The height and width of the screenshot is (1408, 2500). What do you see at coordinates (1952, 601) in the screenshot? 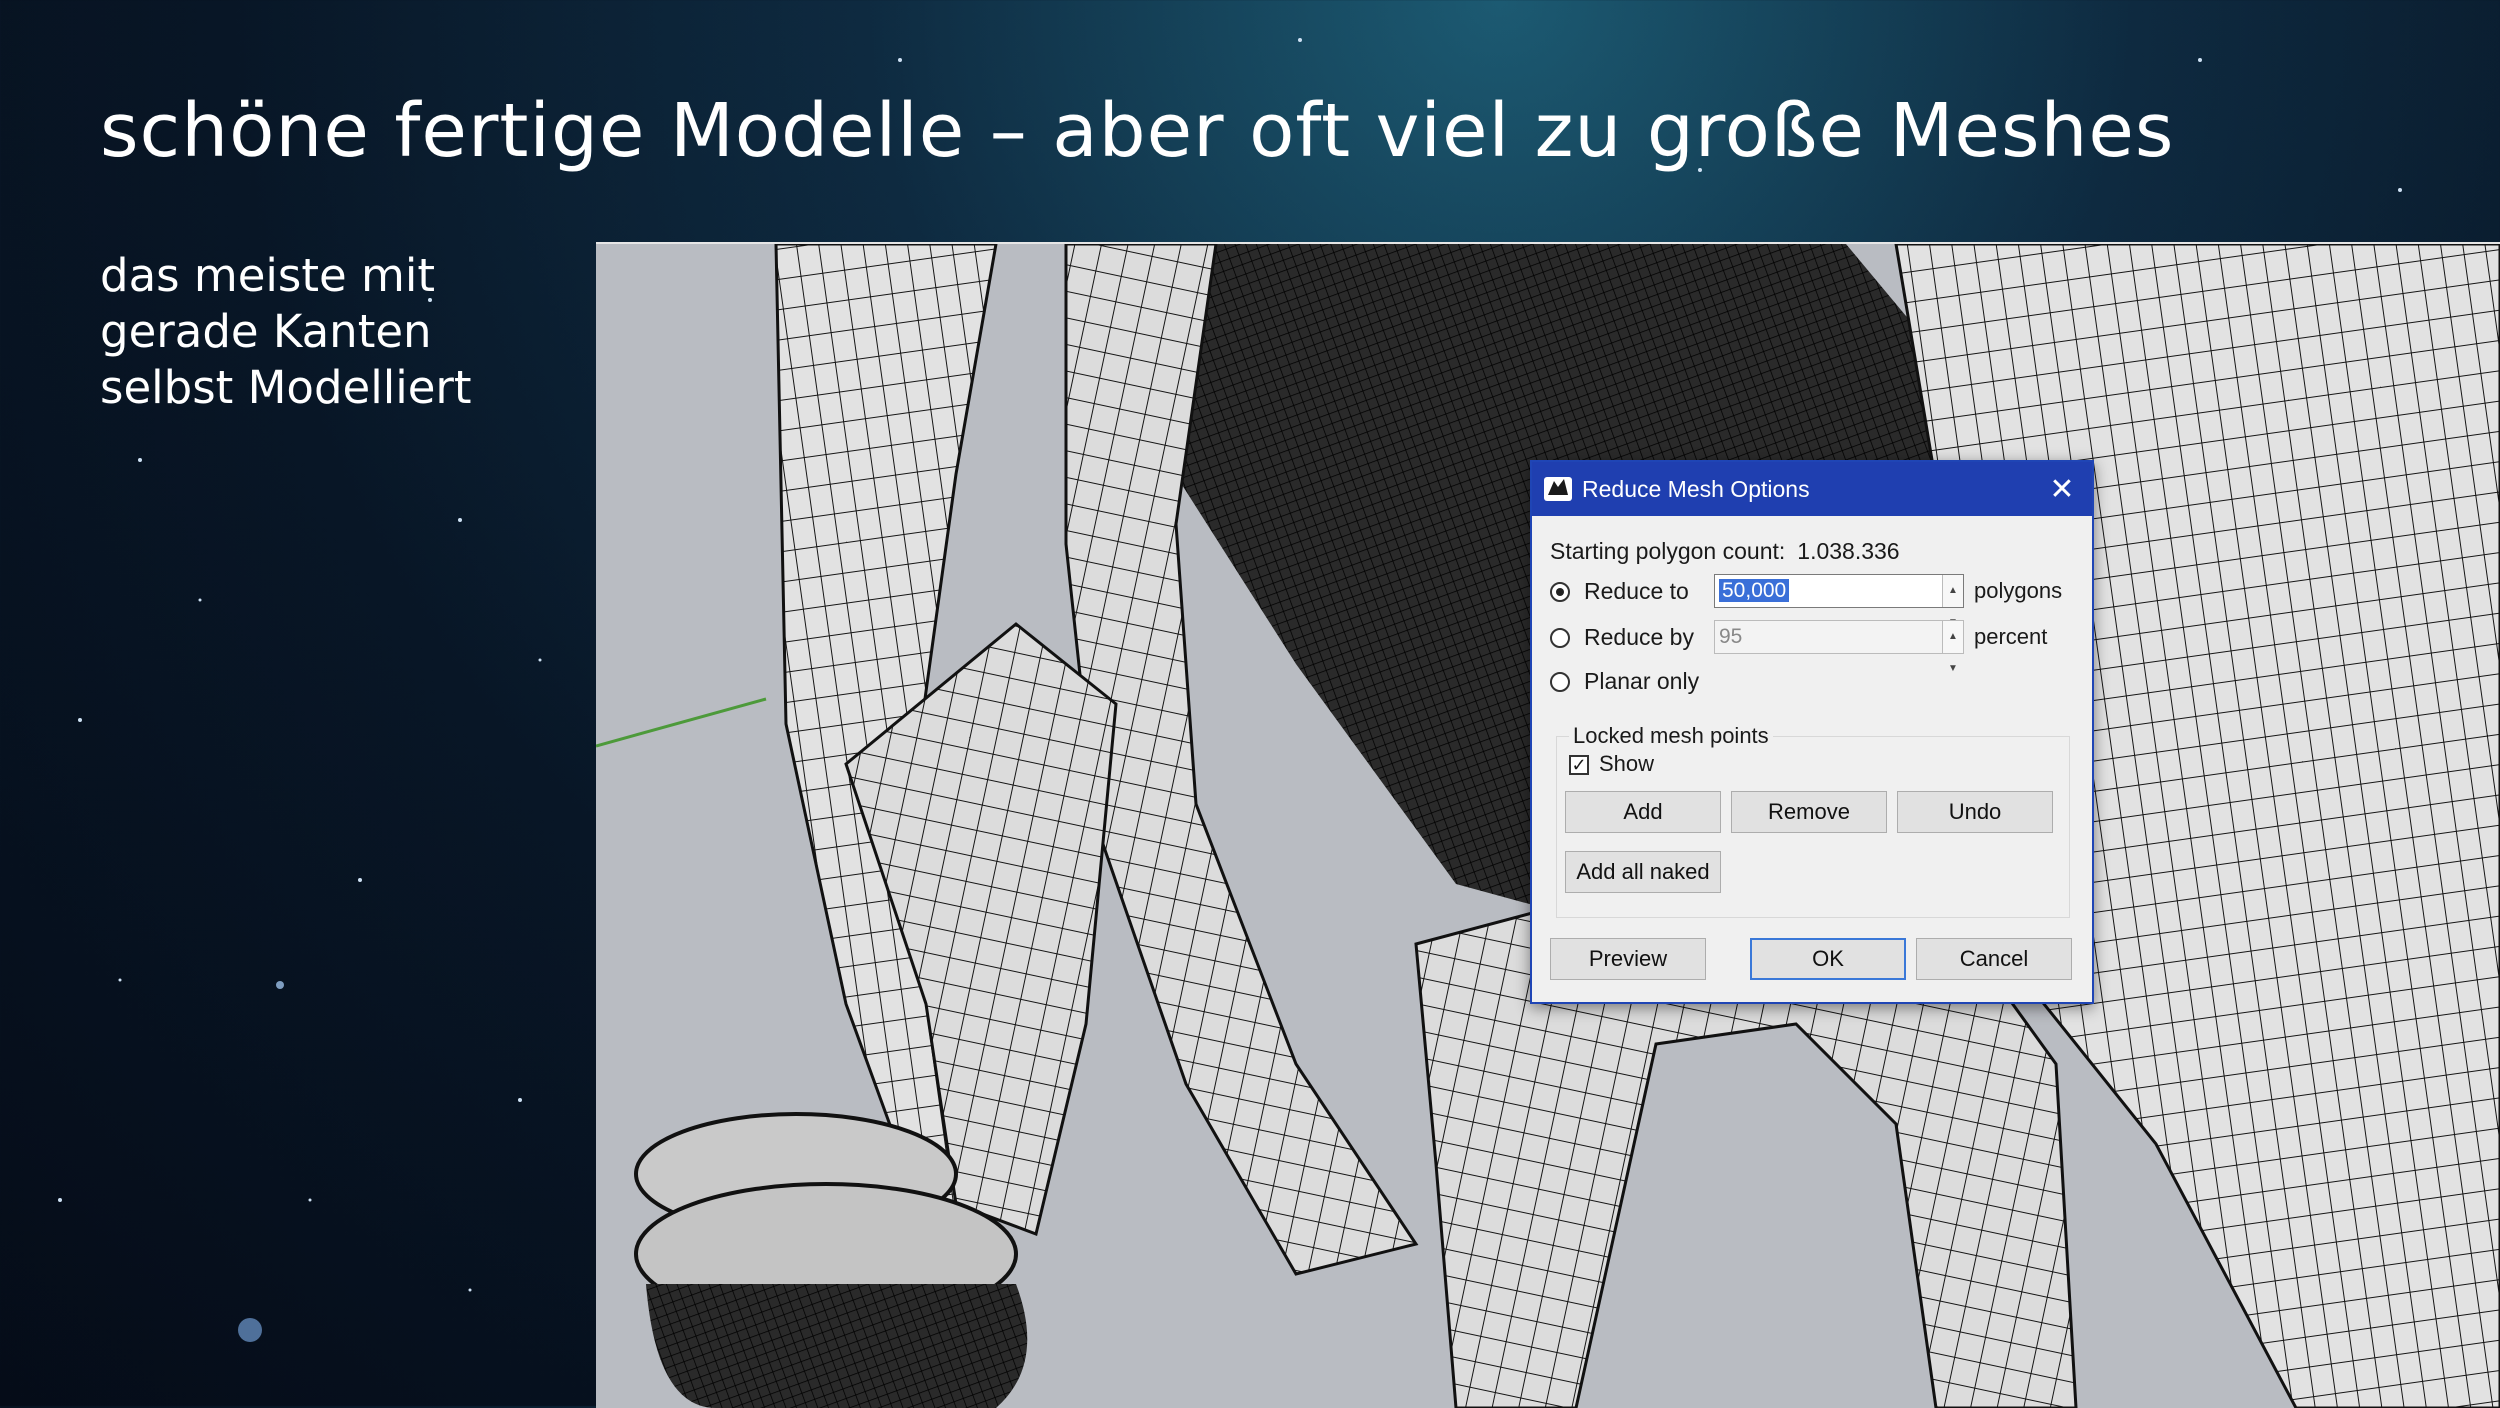
I see `reduce-to-spinner: ▲▼` at bounding box center [1952, 601].